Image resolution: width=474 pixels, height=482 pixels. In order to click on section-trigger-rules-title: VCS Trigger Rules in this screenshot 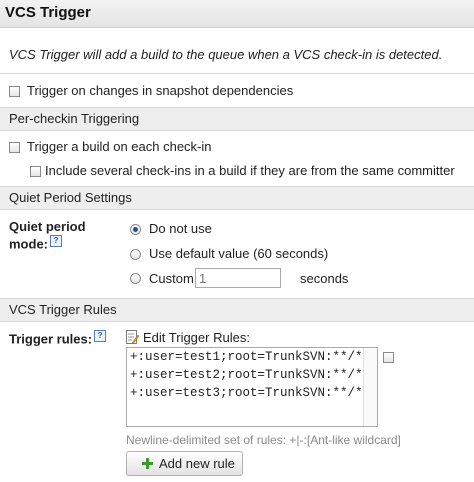, I will do `click(63, 309)`.